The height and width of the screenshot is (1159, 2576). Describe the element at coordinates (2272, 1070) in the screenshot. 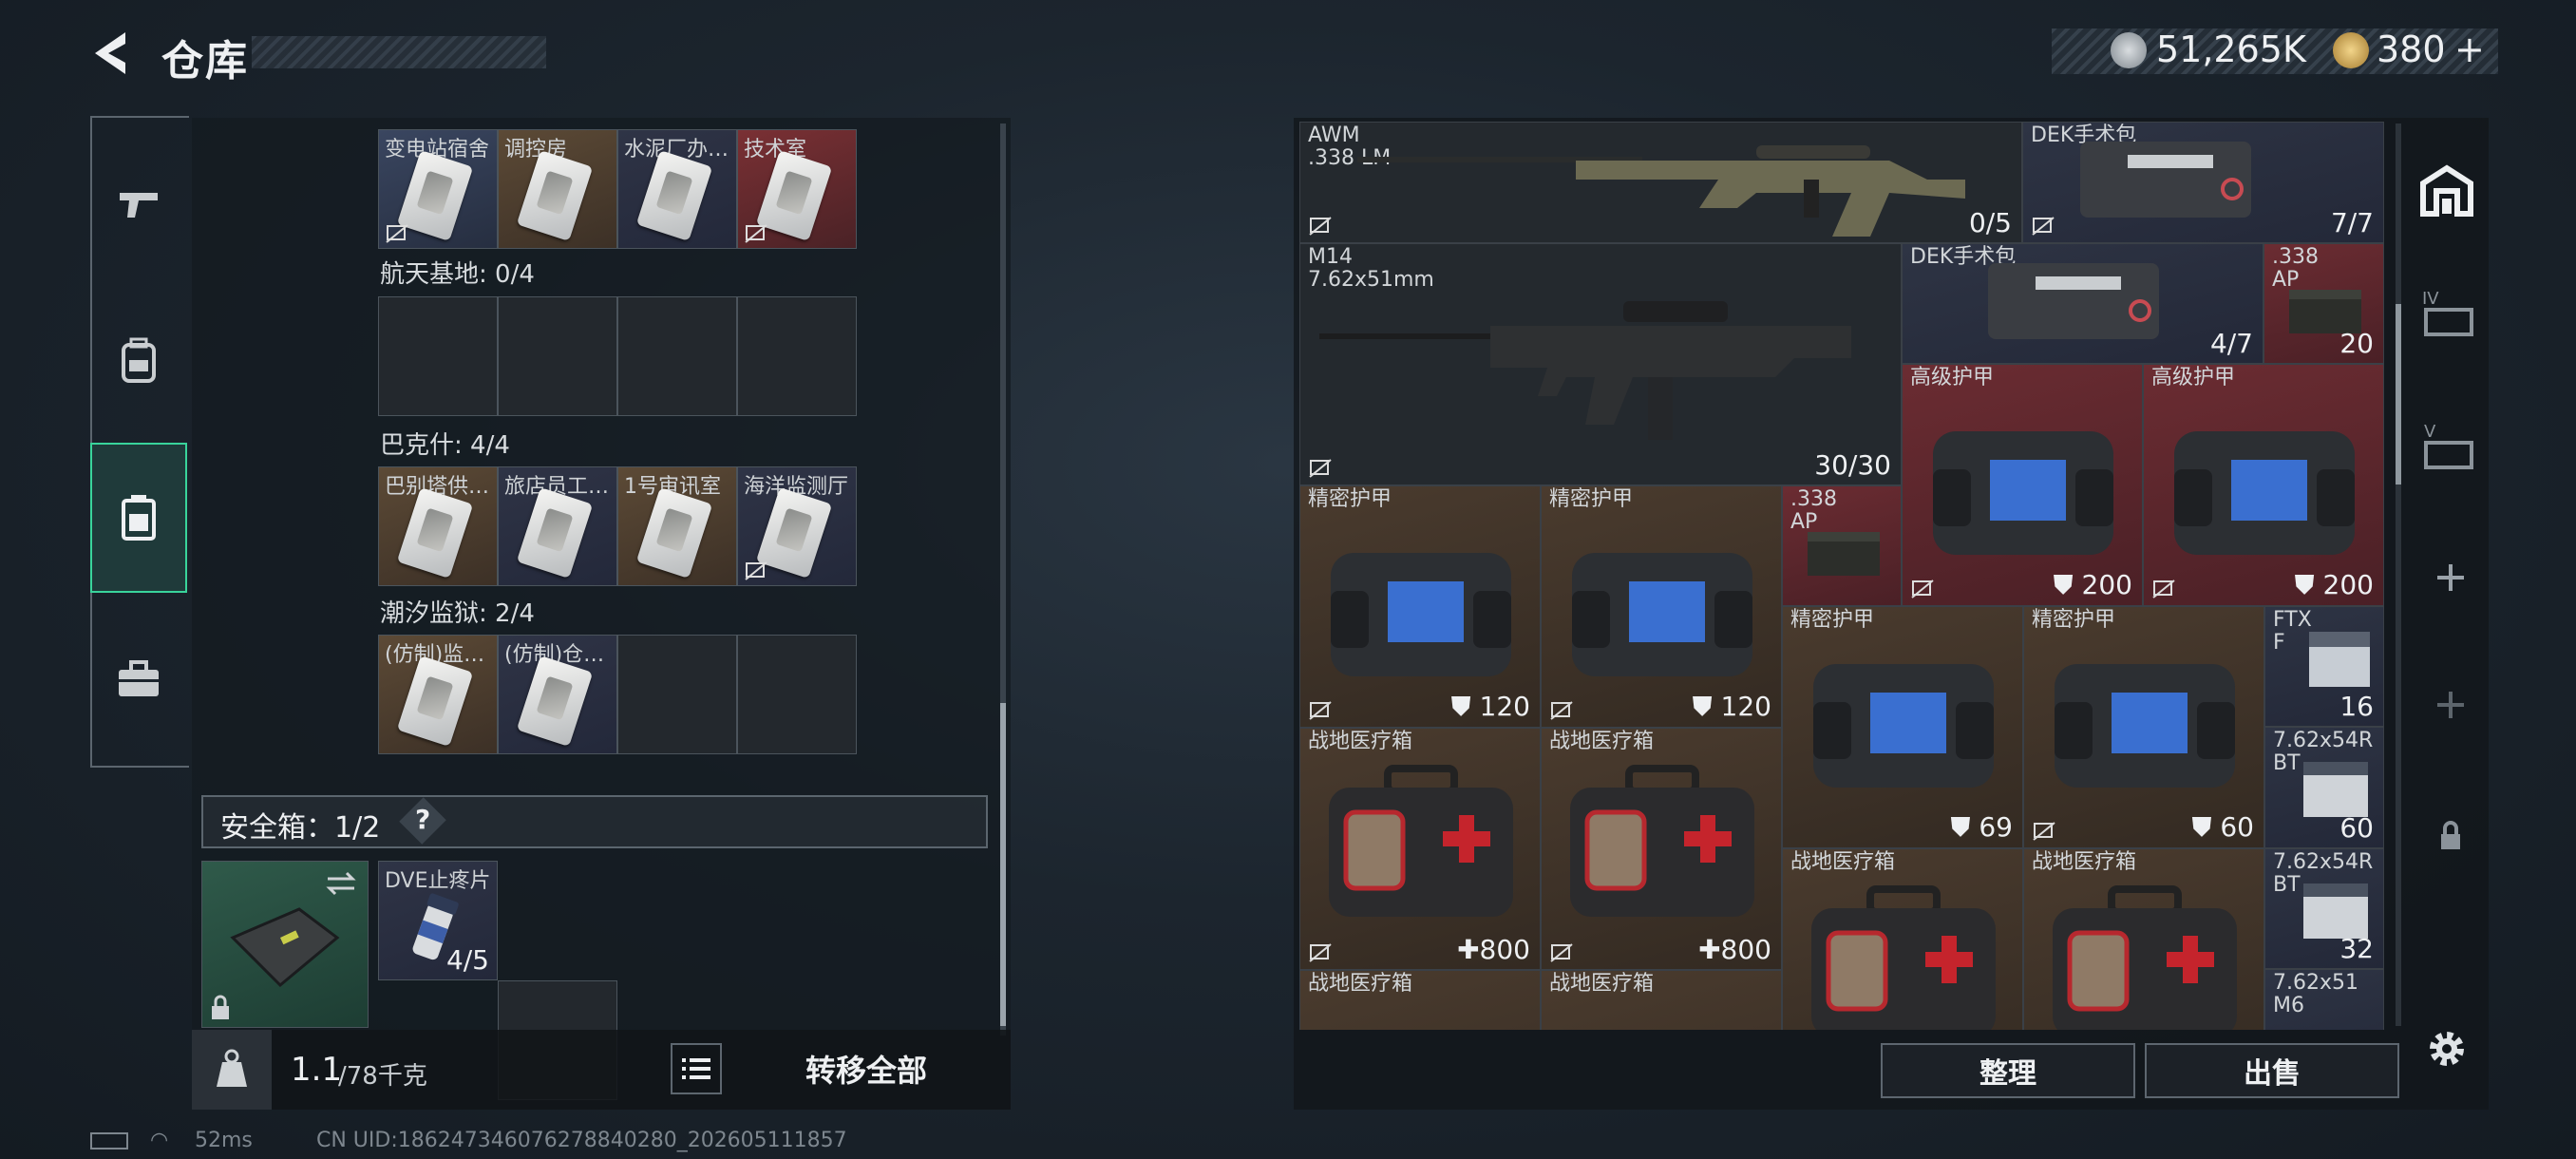

I see `sell-button: 出售` at that location.